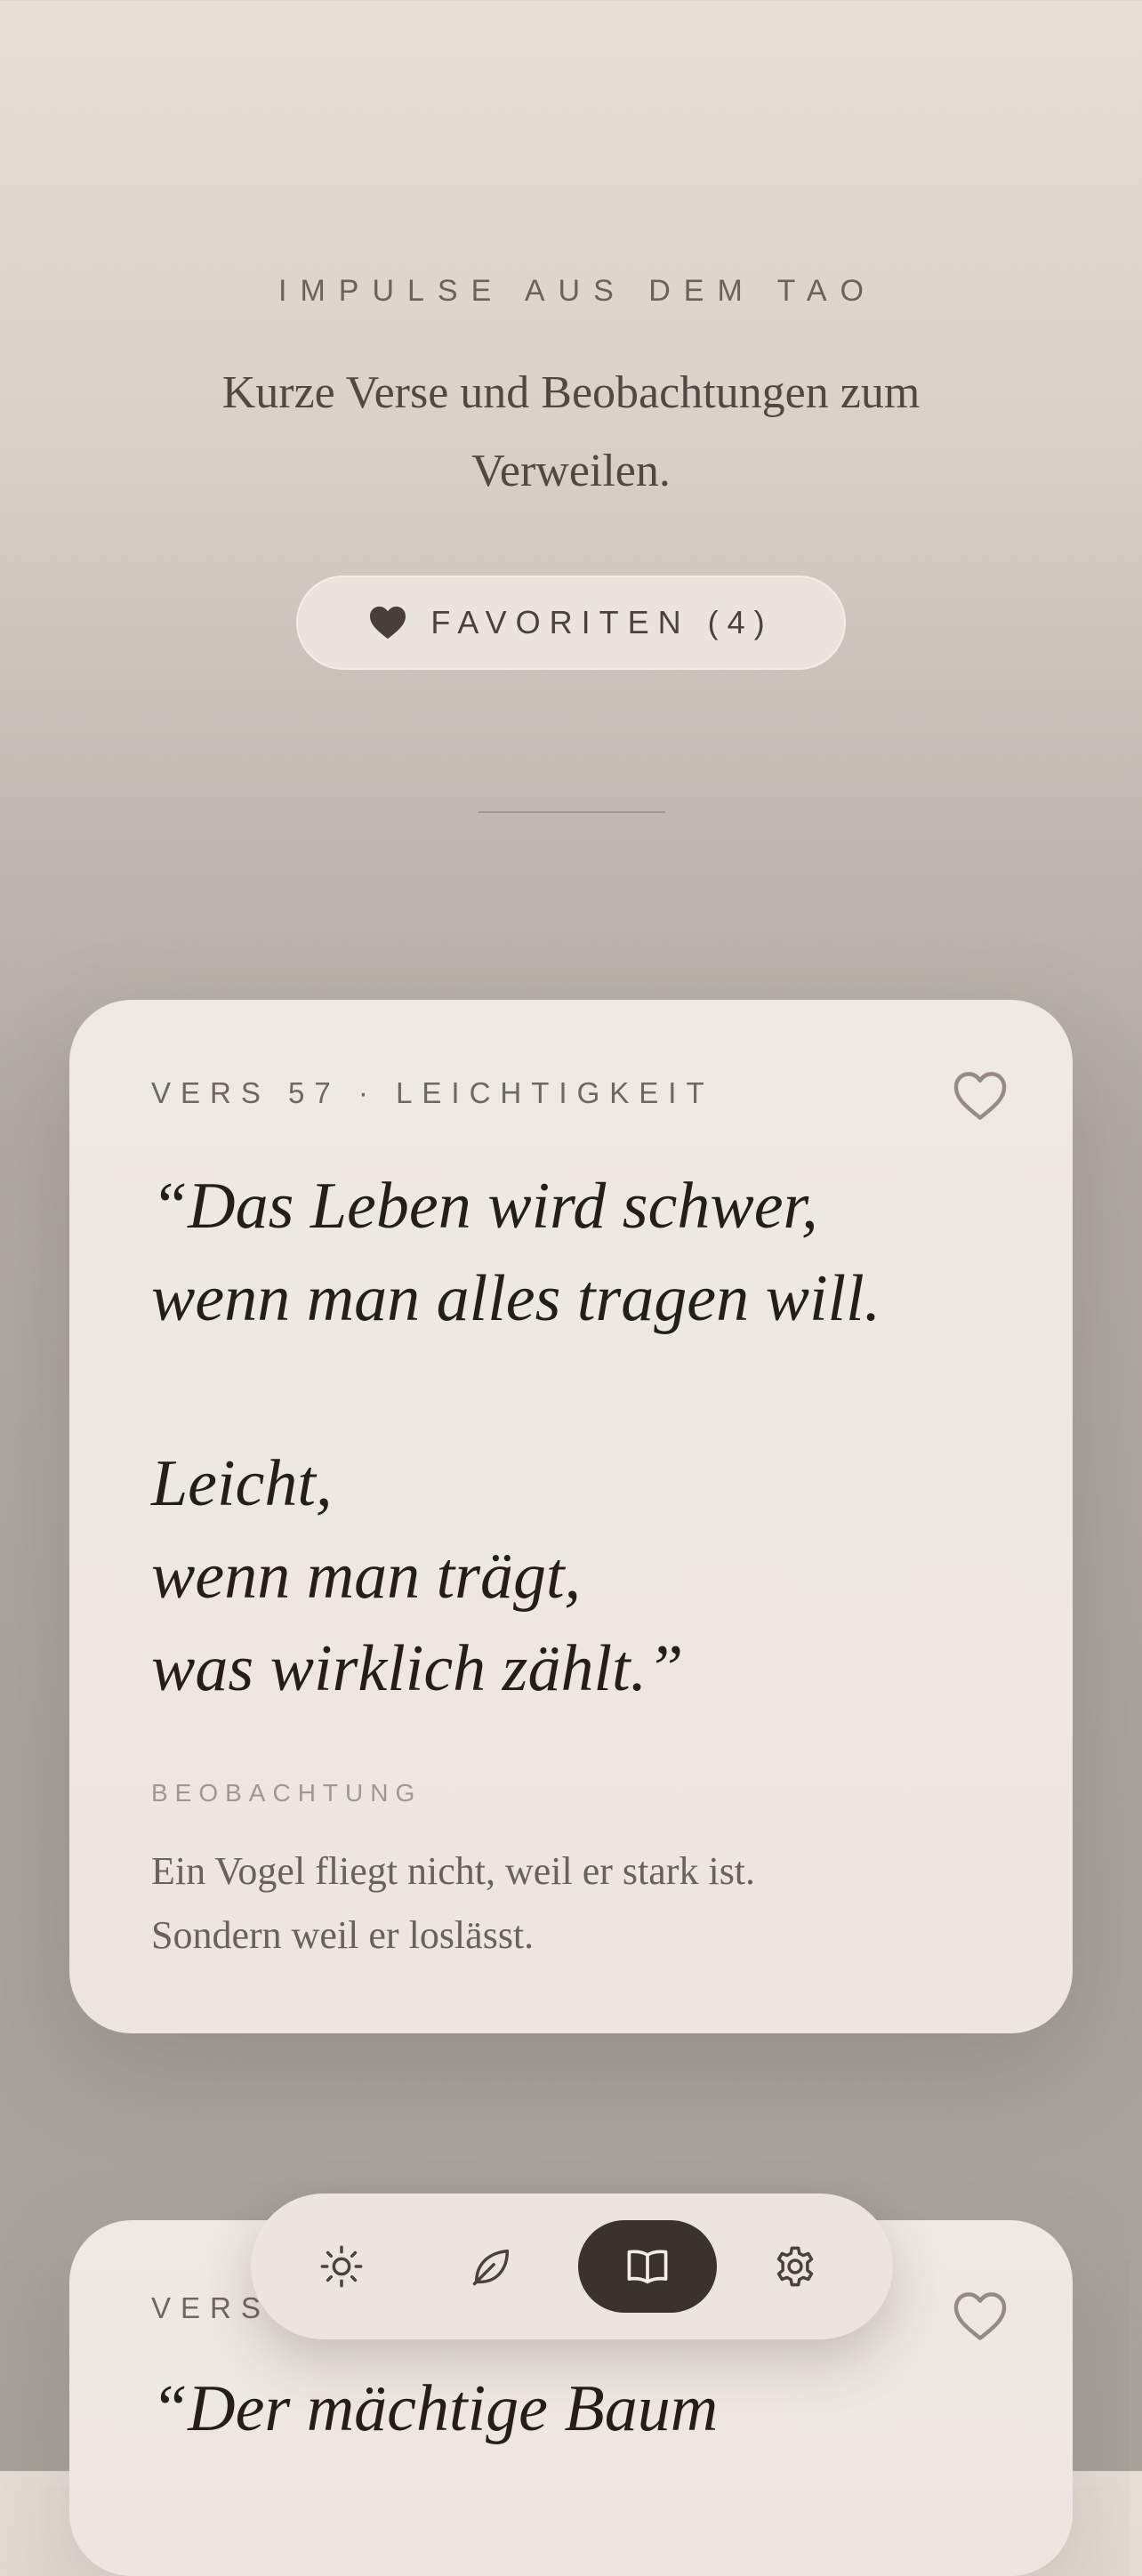 Image resolution: width=1142 pixels, height=2576 pixels. I want to click on sun-icon, so click(341, 2266).